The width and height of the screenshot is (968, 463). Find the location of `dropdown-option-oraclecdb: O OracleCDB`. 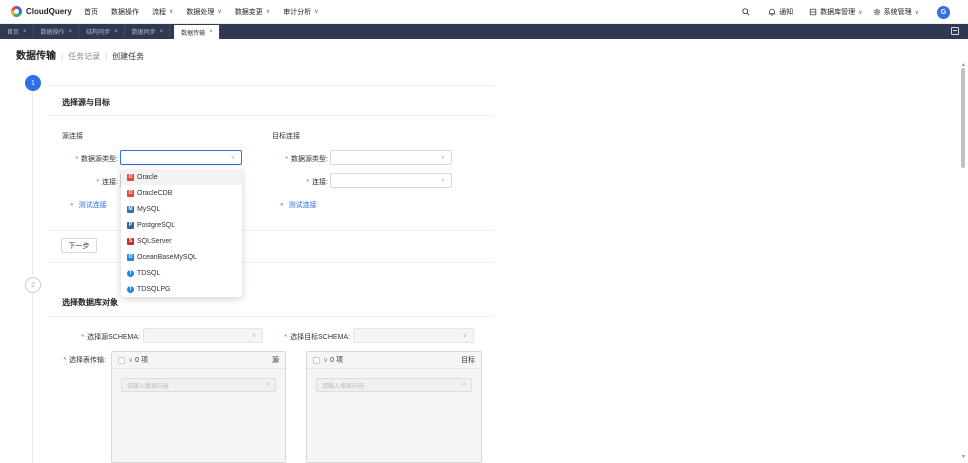

dropdown-option-oraclecdb: O OracleCDB is located at coordinates (181, 193).